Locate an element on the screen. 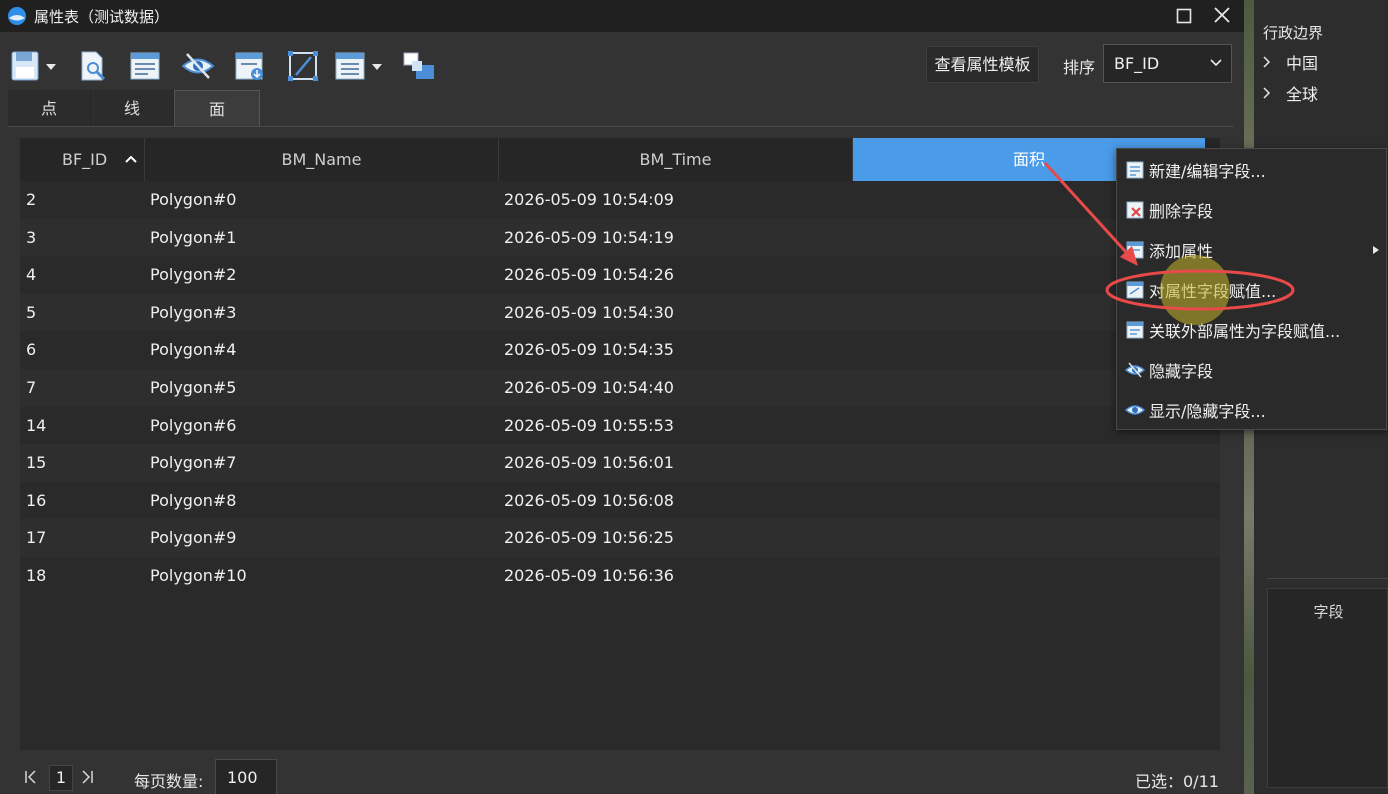  cell-bm-time: 2026-05-09 10:55:53 is located at coordinates (589, 425).